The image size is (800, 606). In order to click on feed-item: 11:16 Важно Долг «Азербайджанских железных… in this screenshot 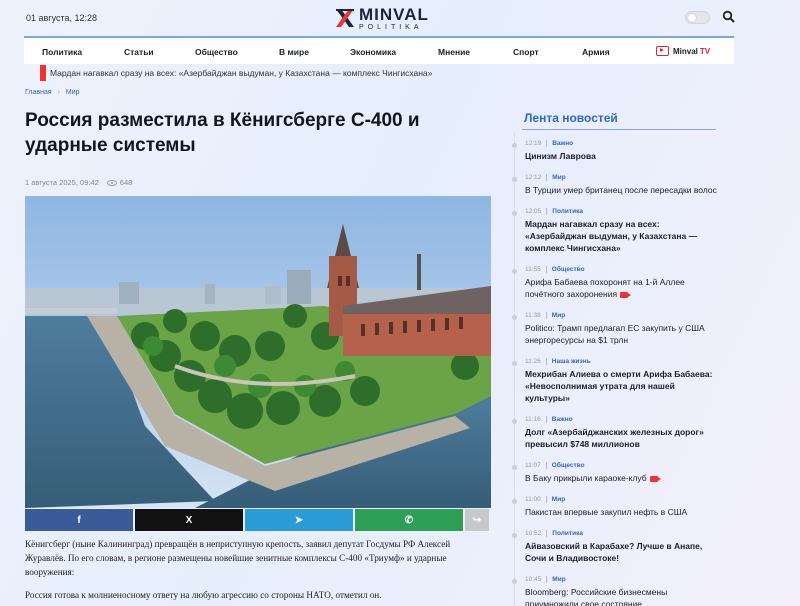, I will do `click(615, 432)`.